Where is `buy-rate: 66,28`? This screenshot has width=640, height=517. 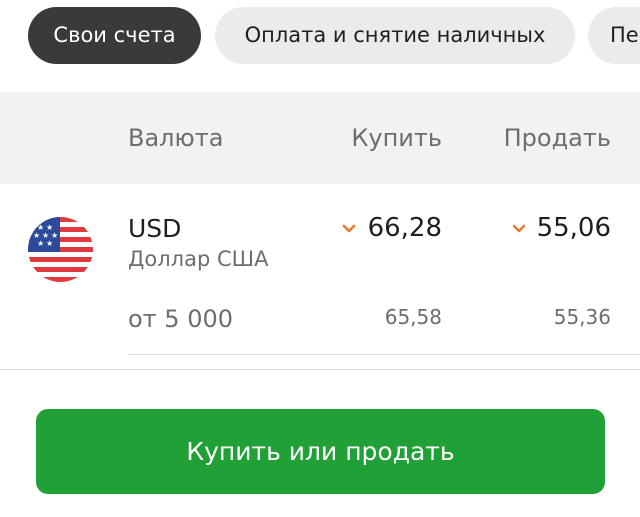
buy-rate: 66,28 is located at coordinates (404, 228).